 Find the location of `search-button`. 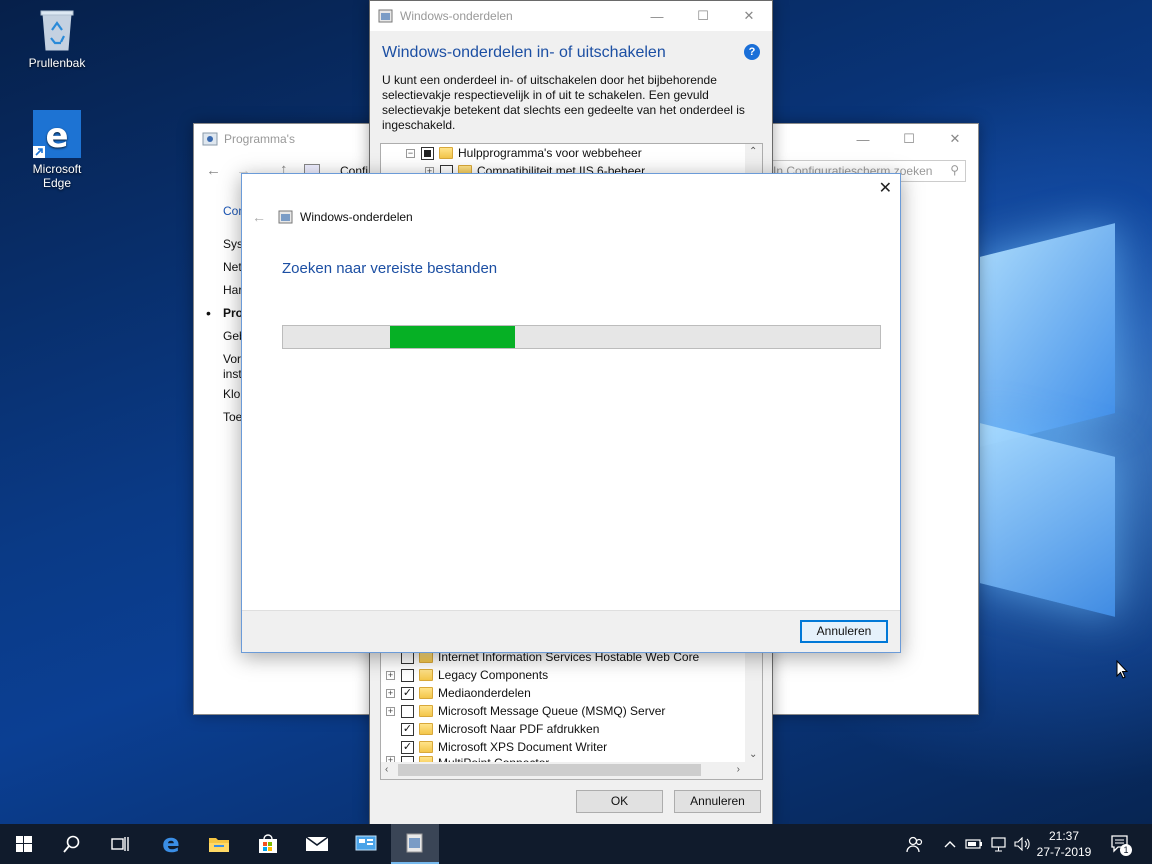

search-button is located at coordinates (72, 844).